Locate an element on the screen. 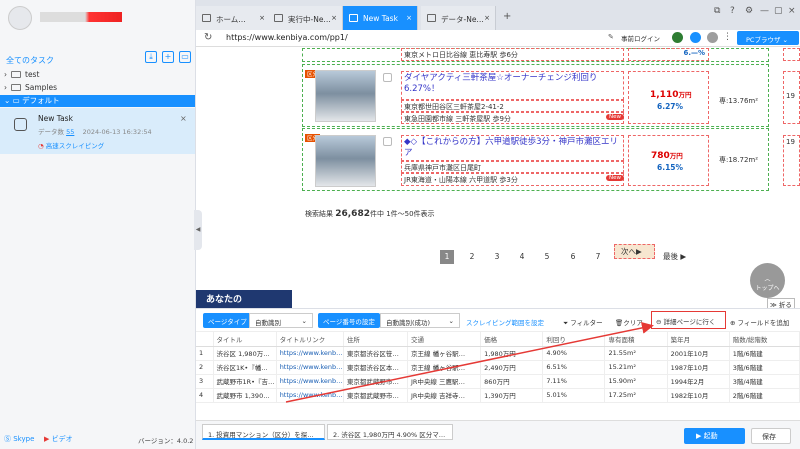 The image size is (800, 449). tab-home: ホーム… × is located at coordinates (233, 18).